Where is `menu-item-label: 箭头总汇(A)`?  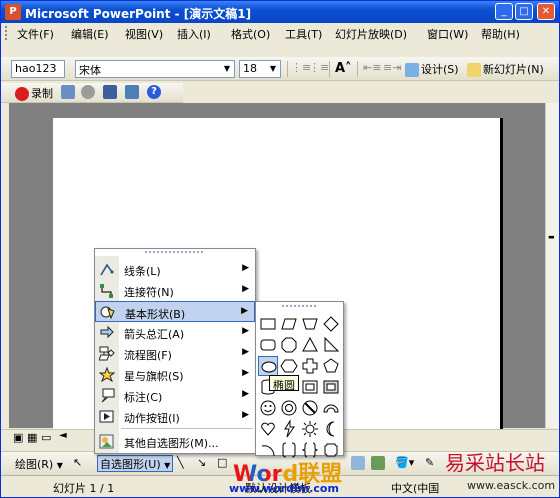 menu-item-label: 箭头总汇(A) is located at coordinates (154, 334).